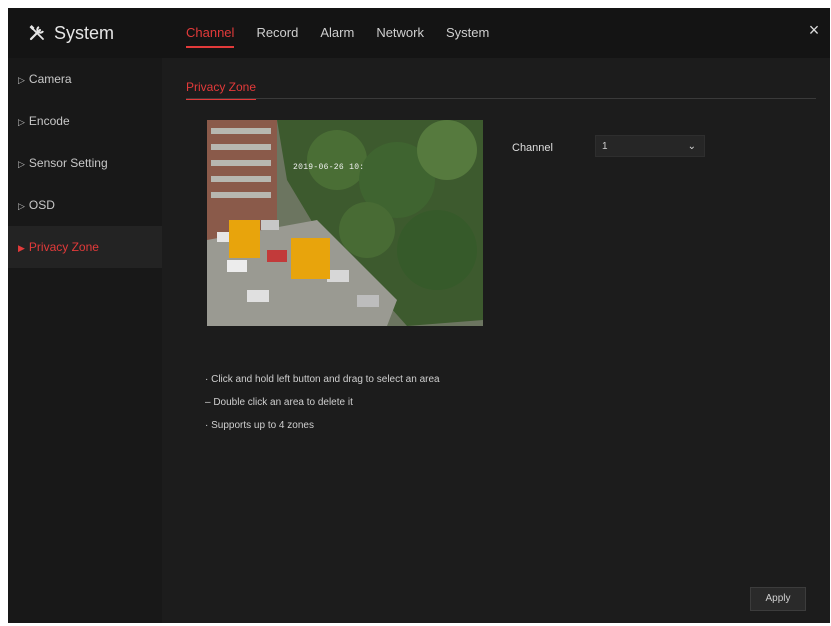 This screenshot has width=831, height=626. What do you see at coordinates (41, 205) in the screenshot?
I see `sidebar-item-label: OSD` at bounding box center [41, 205].